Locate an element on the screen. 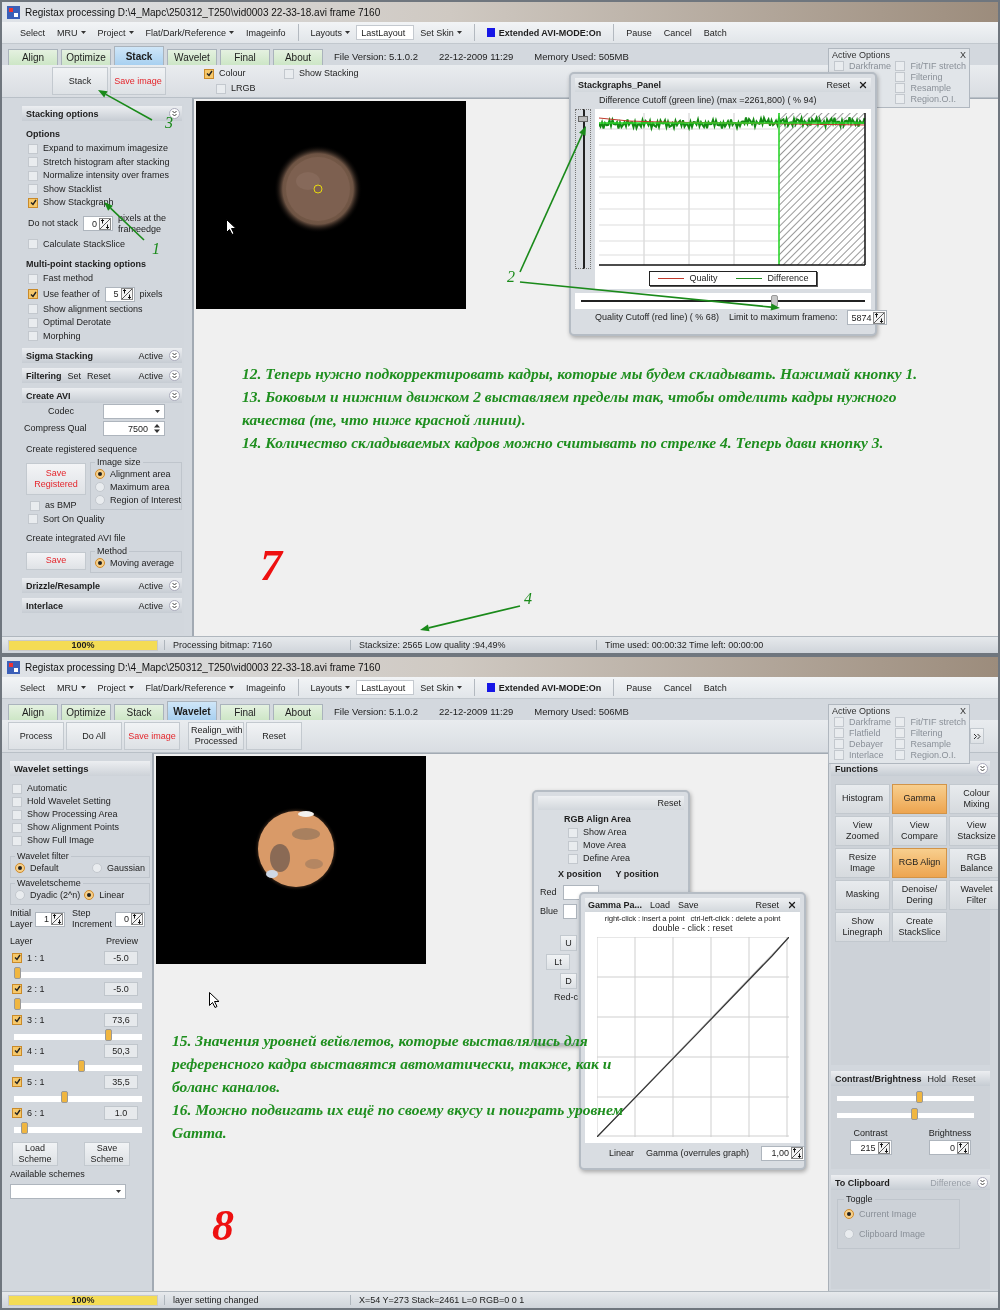 The height and width of the screenshot is (1310, 1000). menu-item: MRU is located at coordinates (71, 32).